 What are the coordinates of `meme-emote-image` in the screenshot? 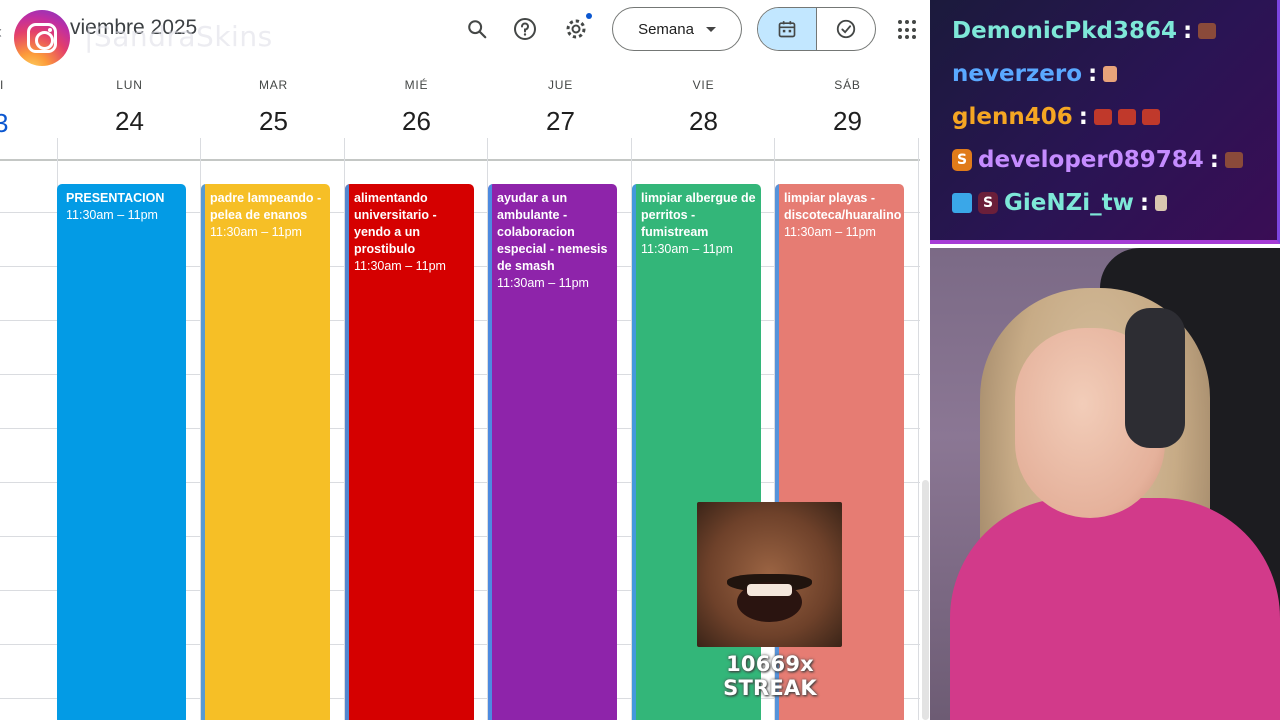 It's located at (769, 574).